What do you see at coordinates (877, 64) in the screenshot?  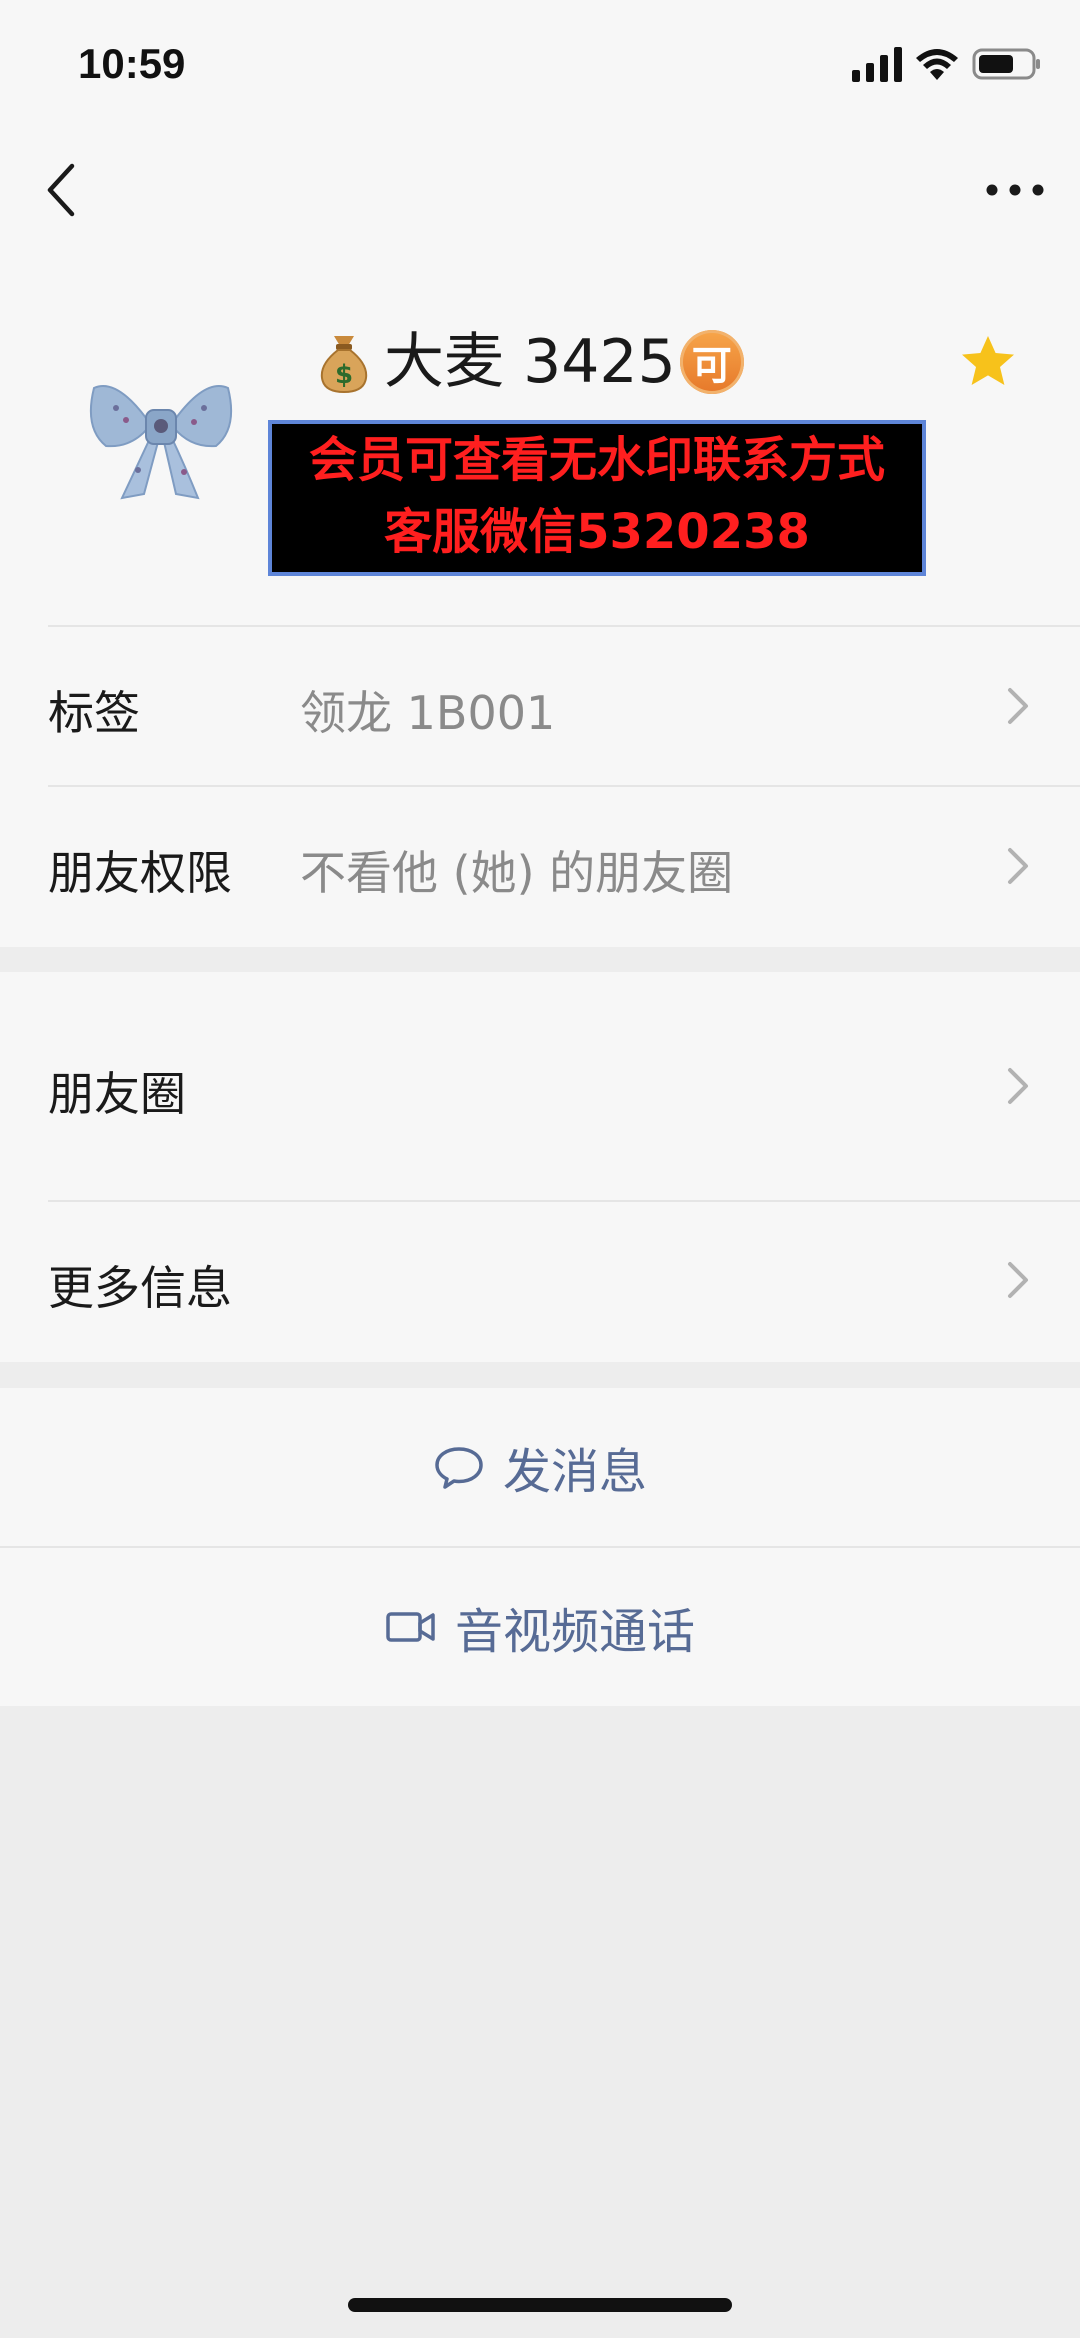 I see `signal-icon` at bounding box center [877, 64].